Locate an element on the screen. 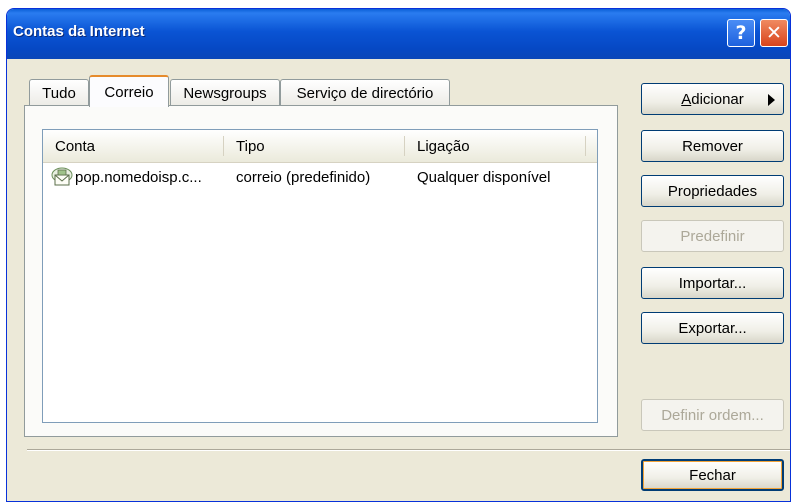 This screenshot has width=791, height=502. tab-label: Tudo is located at coordinates (59, 93).